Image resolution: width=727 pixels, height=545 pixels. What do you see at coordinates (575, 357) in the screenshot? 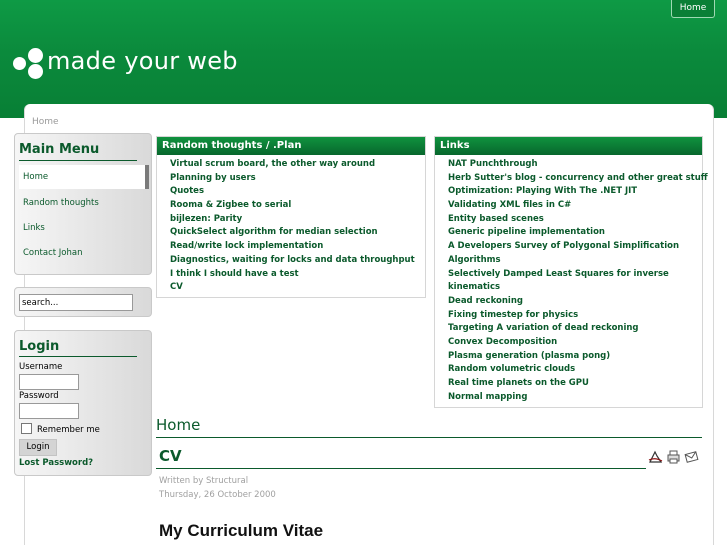
I see `list-item: Plasma generation (plasma pong)` at bounding box center [575, 357].